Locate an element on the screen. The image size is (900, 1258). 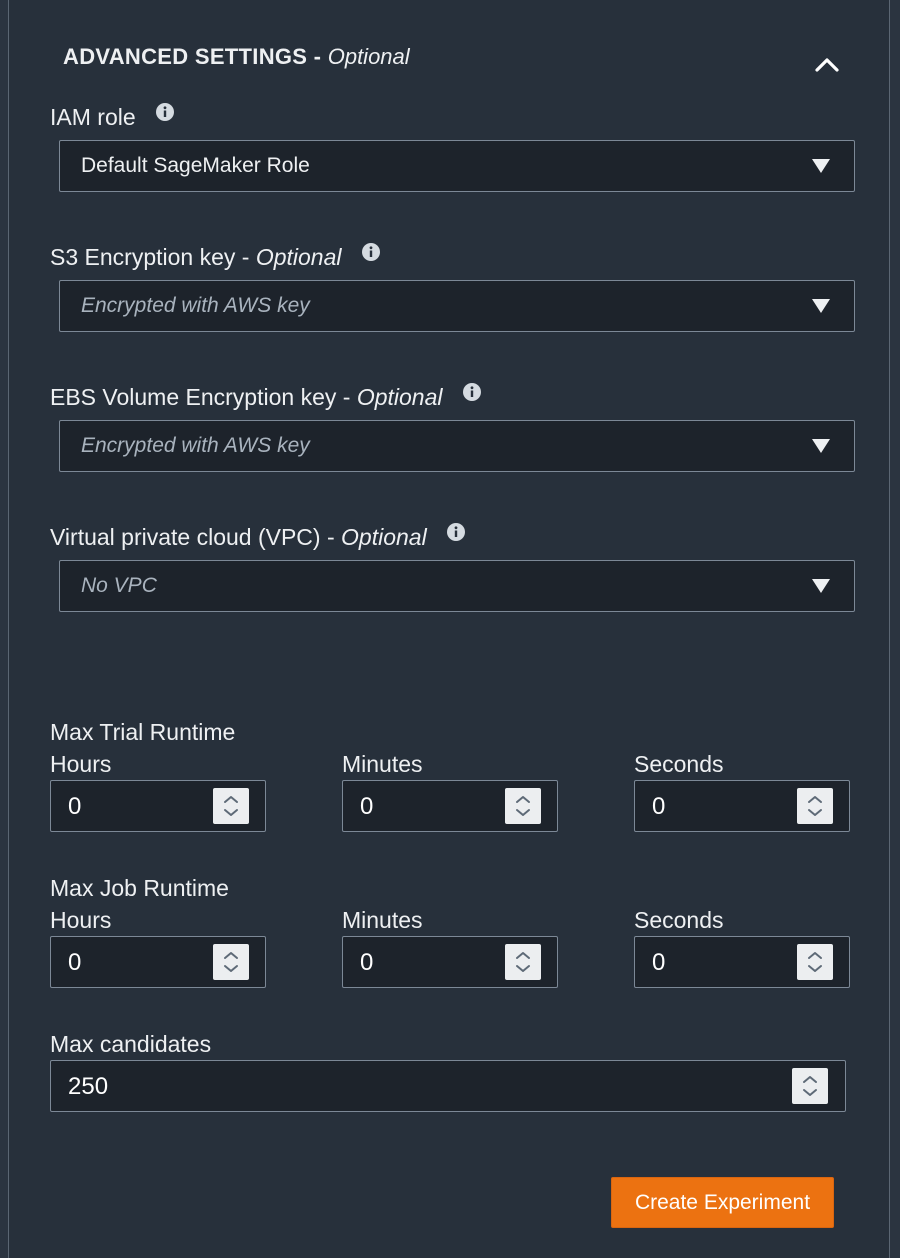
vpc-optional: Optional is located at coordinates (384, 537).